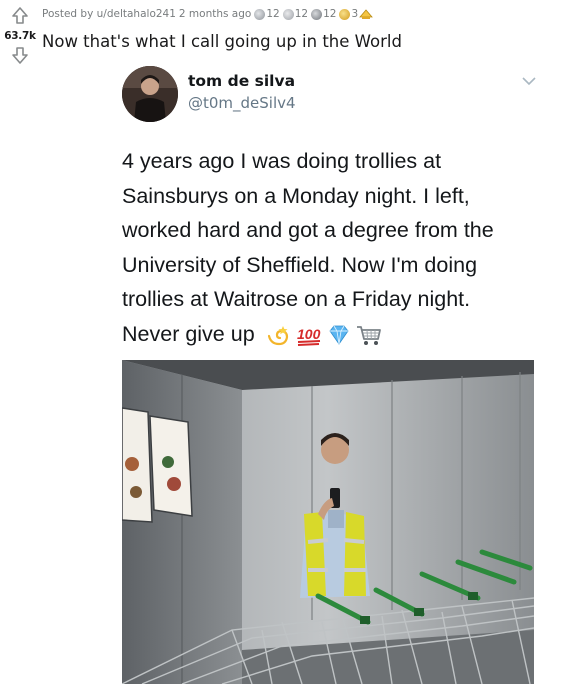 Image resolution: width=577 pixels, height=694 pixels. I want to click on downvote-icon, so click(20, 55).